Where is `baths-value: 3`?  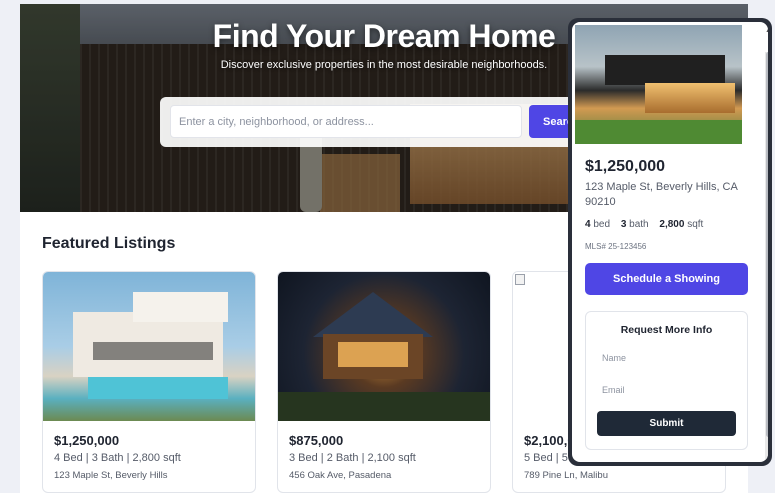
baths-value: 3 is located at coordinates (623, 224).